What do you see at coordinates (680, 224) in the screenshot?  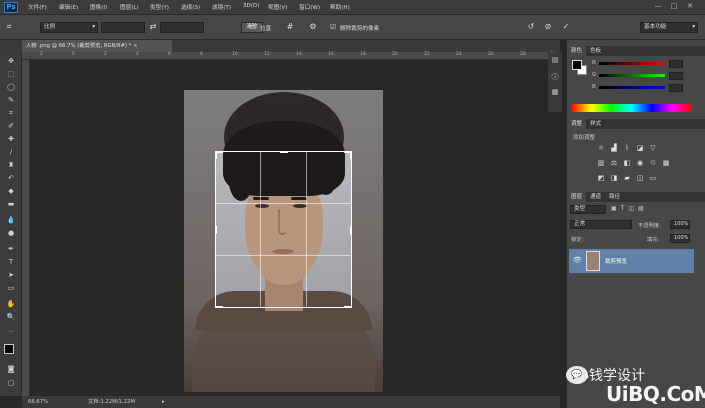 I see `opacity-input: 100%` at bounding box center [680, 224].